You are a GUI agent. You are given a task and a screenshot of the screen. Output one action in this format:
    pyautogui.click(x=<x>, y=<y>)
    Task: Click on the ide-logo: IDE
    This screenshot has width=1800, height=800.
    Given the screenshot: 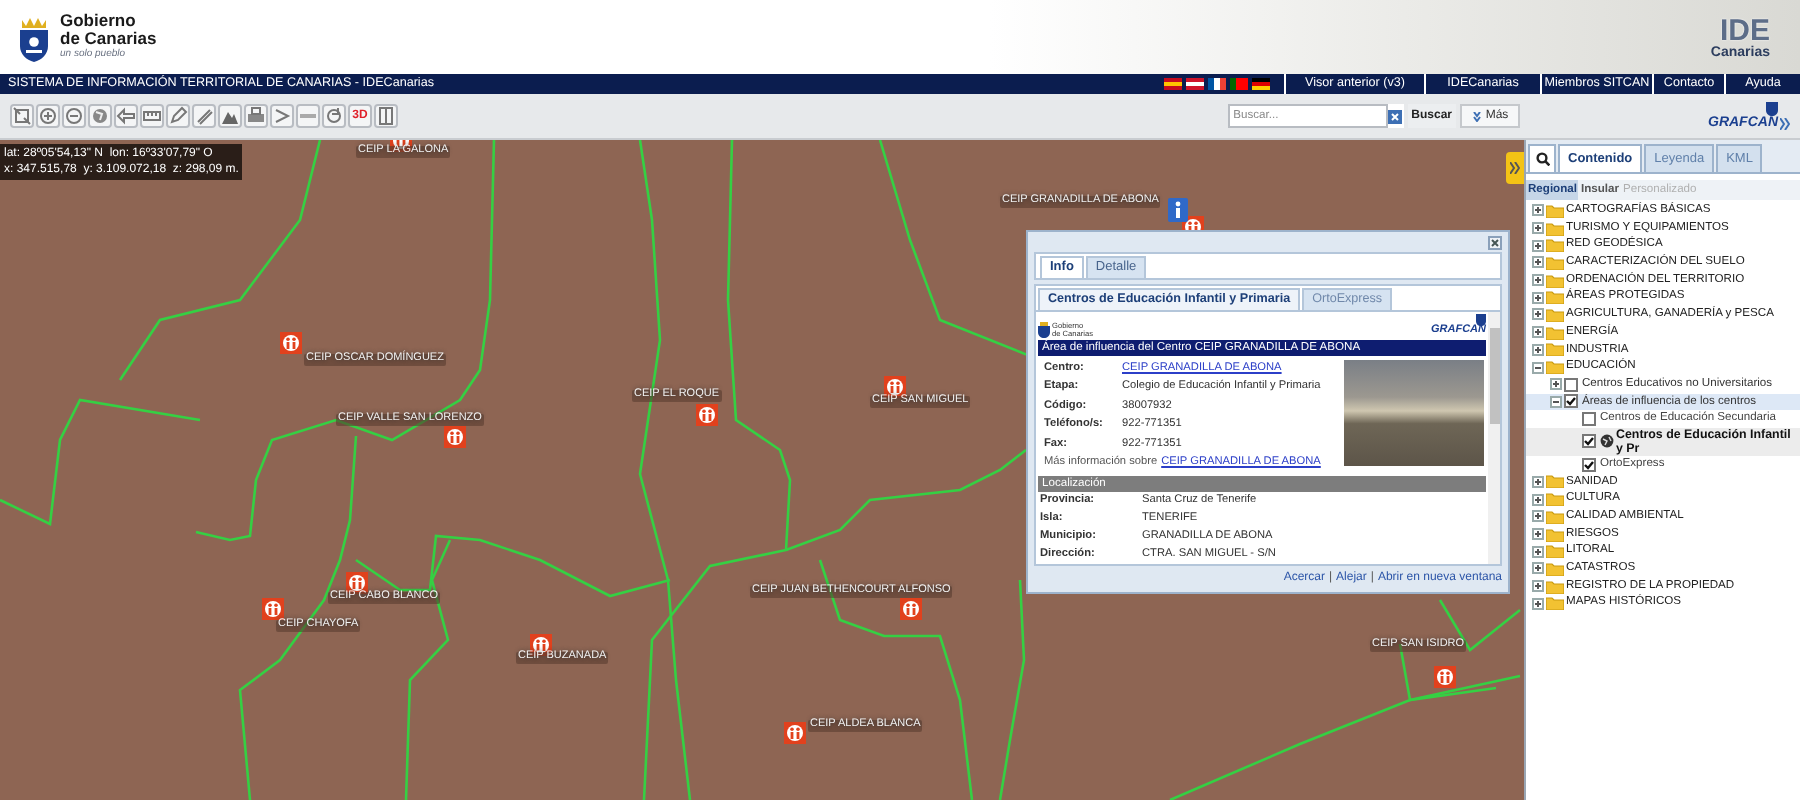 What is the action you would take?
    pyautogui.click(x=1744, y=30)
    